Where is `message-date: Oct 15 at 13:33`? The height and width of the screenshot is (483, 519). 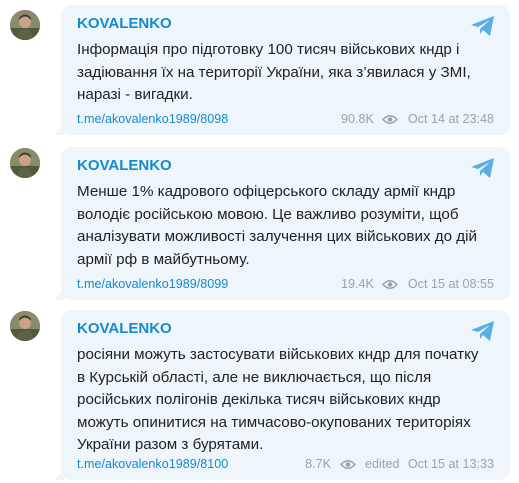 message-date: Oct 15 at 13:33 is located at coordinates (450, 464).